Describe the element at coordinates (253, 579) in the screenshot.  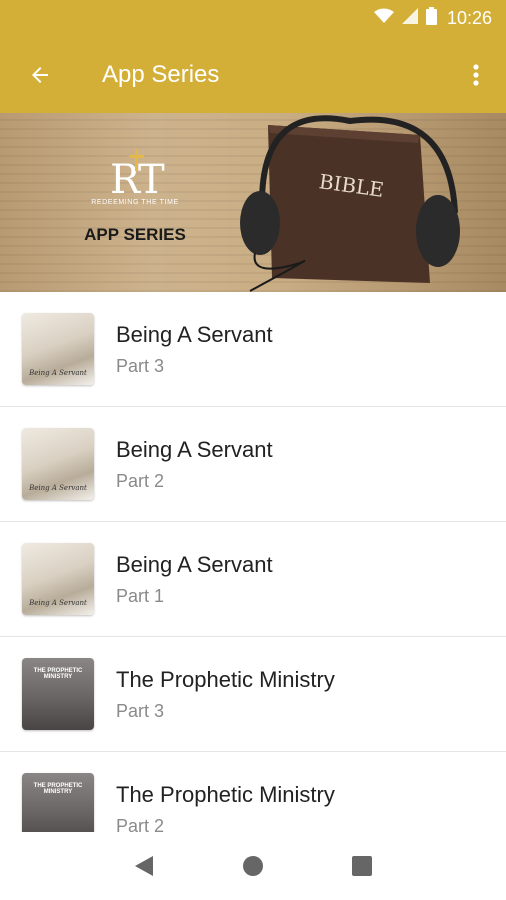
I see `list-item: Being A Servant Being A Servant Part 1` at that location.